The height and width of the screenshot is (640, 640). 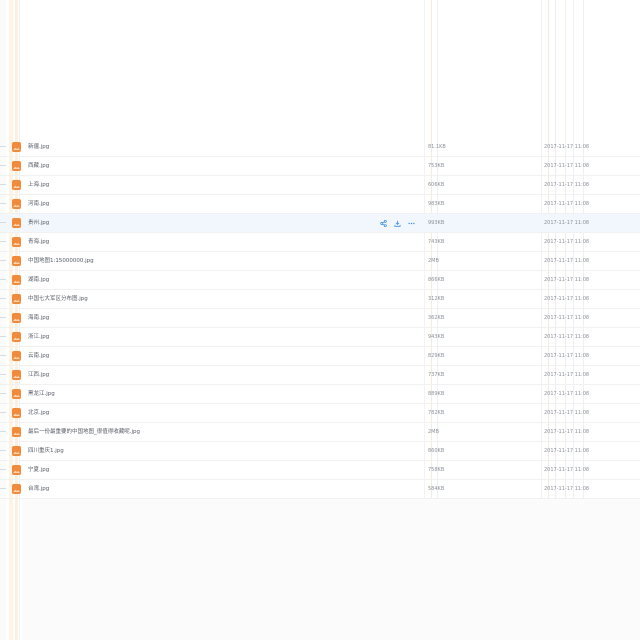 I want to click on file-name: 云南.jpg, so click(x=38, y=356).